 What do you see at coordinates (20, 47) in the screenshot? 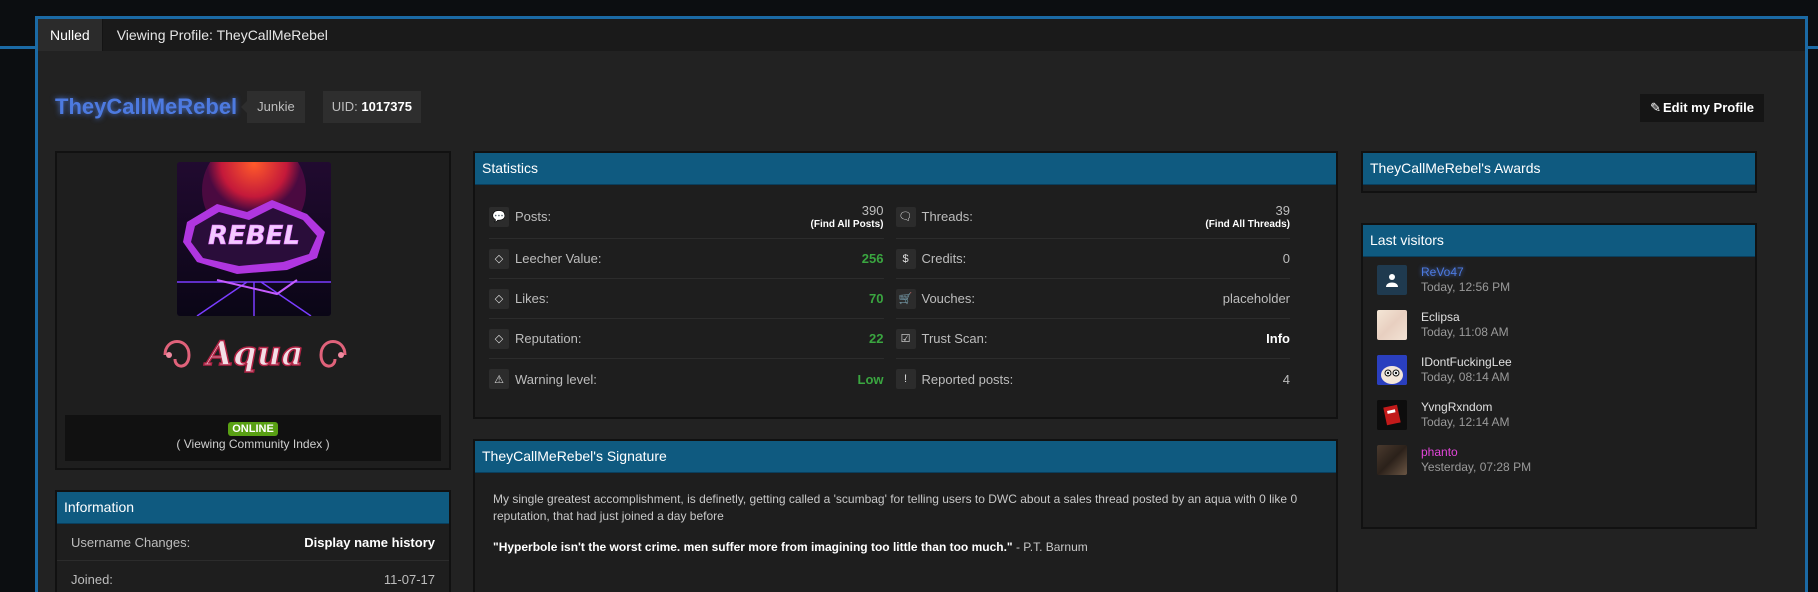
I see `top-accent-left` at bounding box center [20, 47].